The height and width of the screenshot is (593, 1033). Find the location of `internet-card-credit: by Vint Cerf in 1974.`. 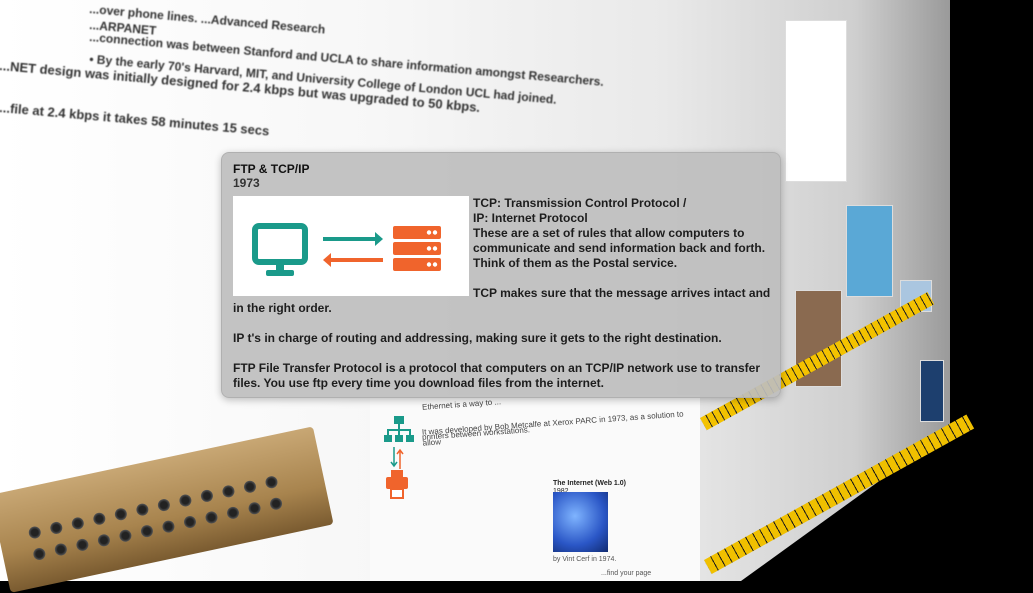

internet-card-credit: by Vint Cerf in 1974. is located at coordinates (585, 559).